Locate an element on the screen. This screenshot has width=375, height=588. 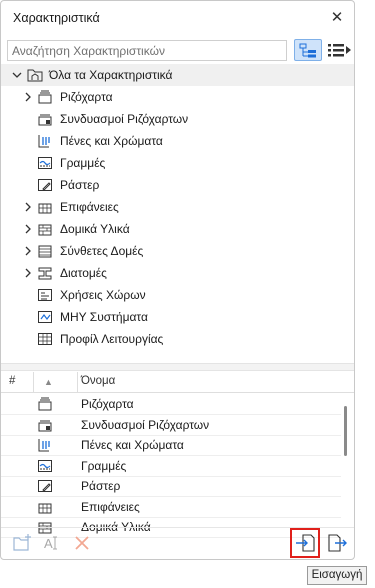
tree-item-label: Γραμμές is located at coordinates (83, 163).